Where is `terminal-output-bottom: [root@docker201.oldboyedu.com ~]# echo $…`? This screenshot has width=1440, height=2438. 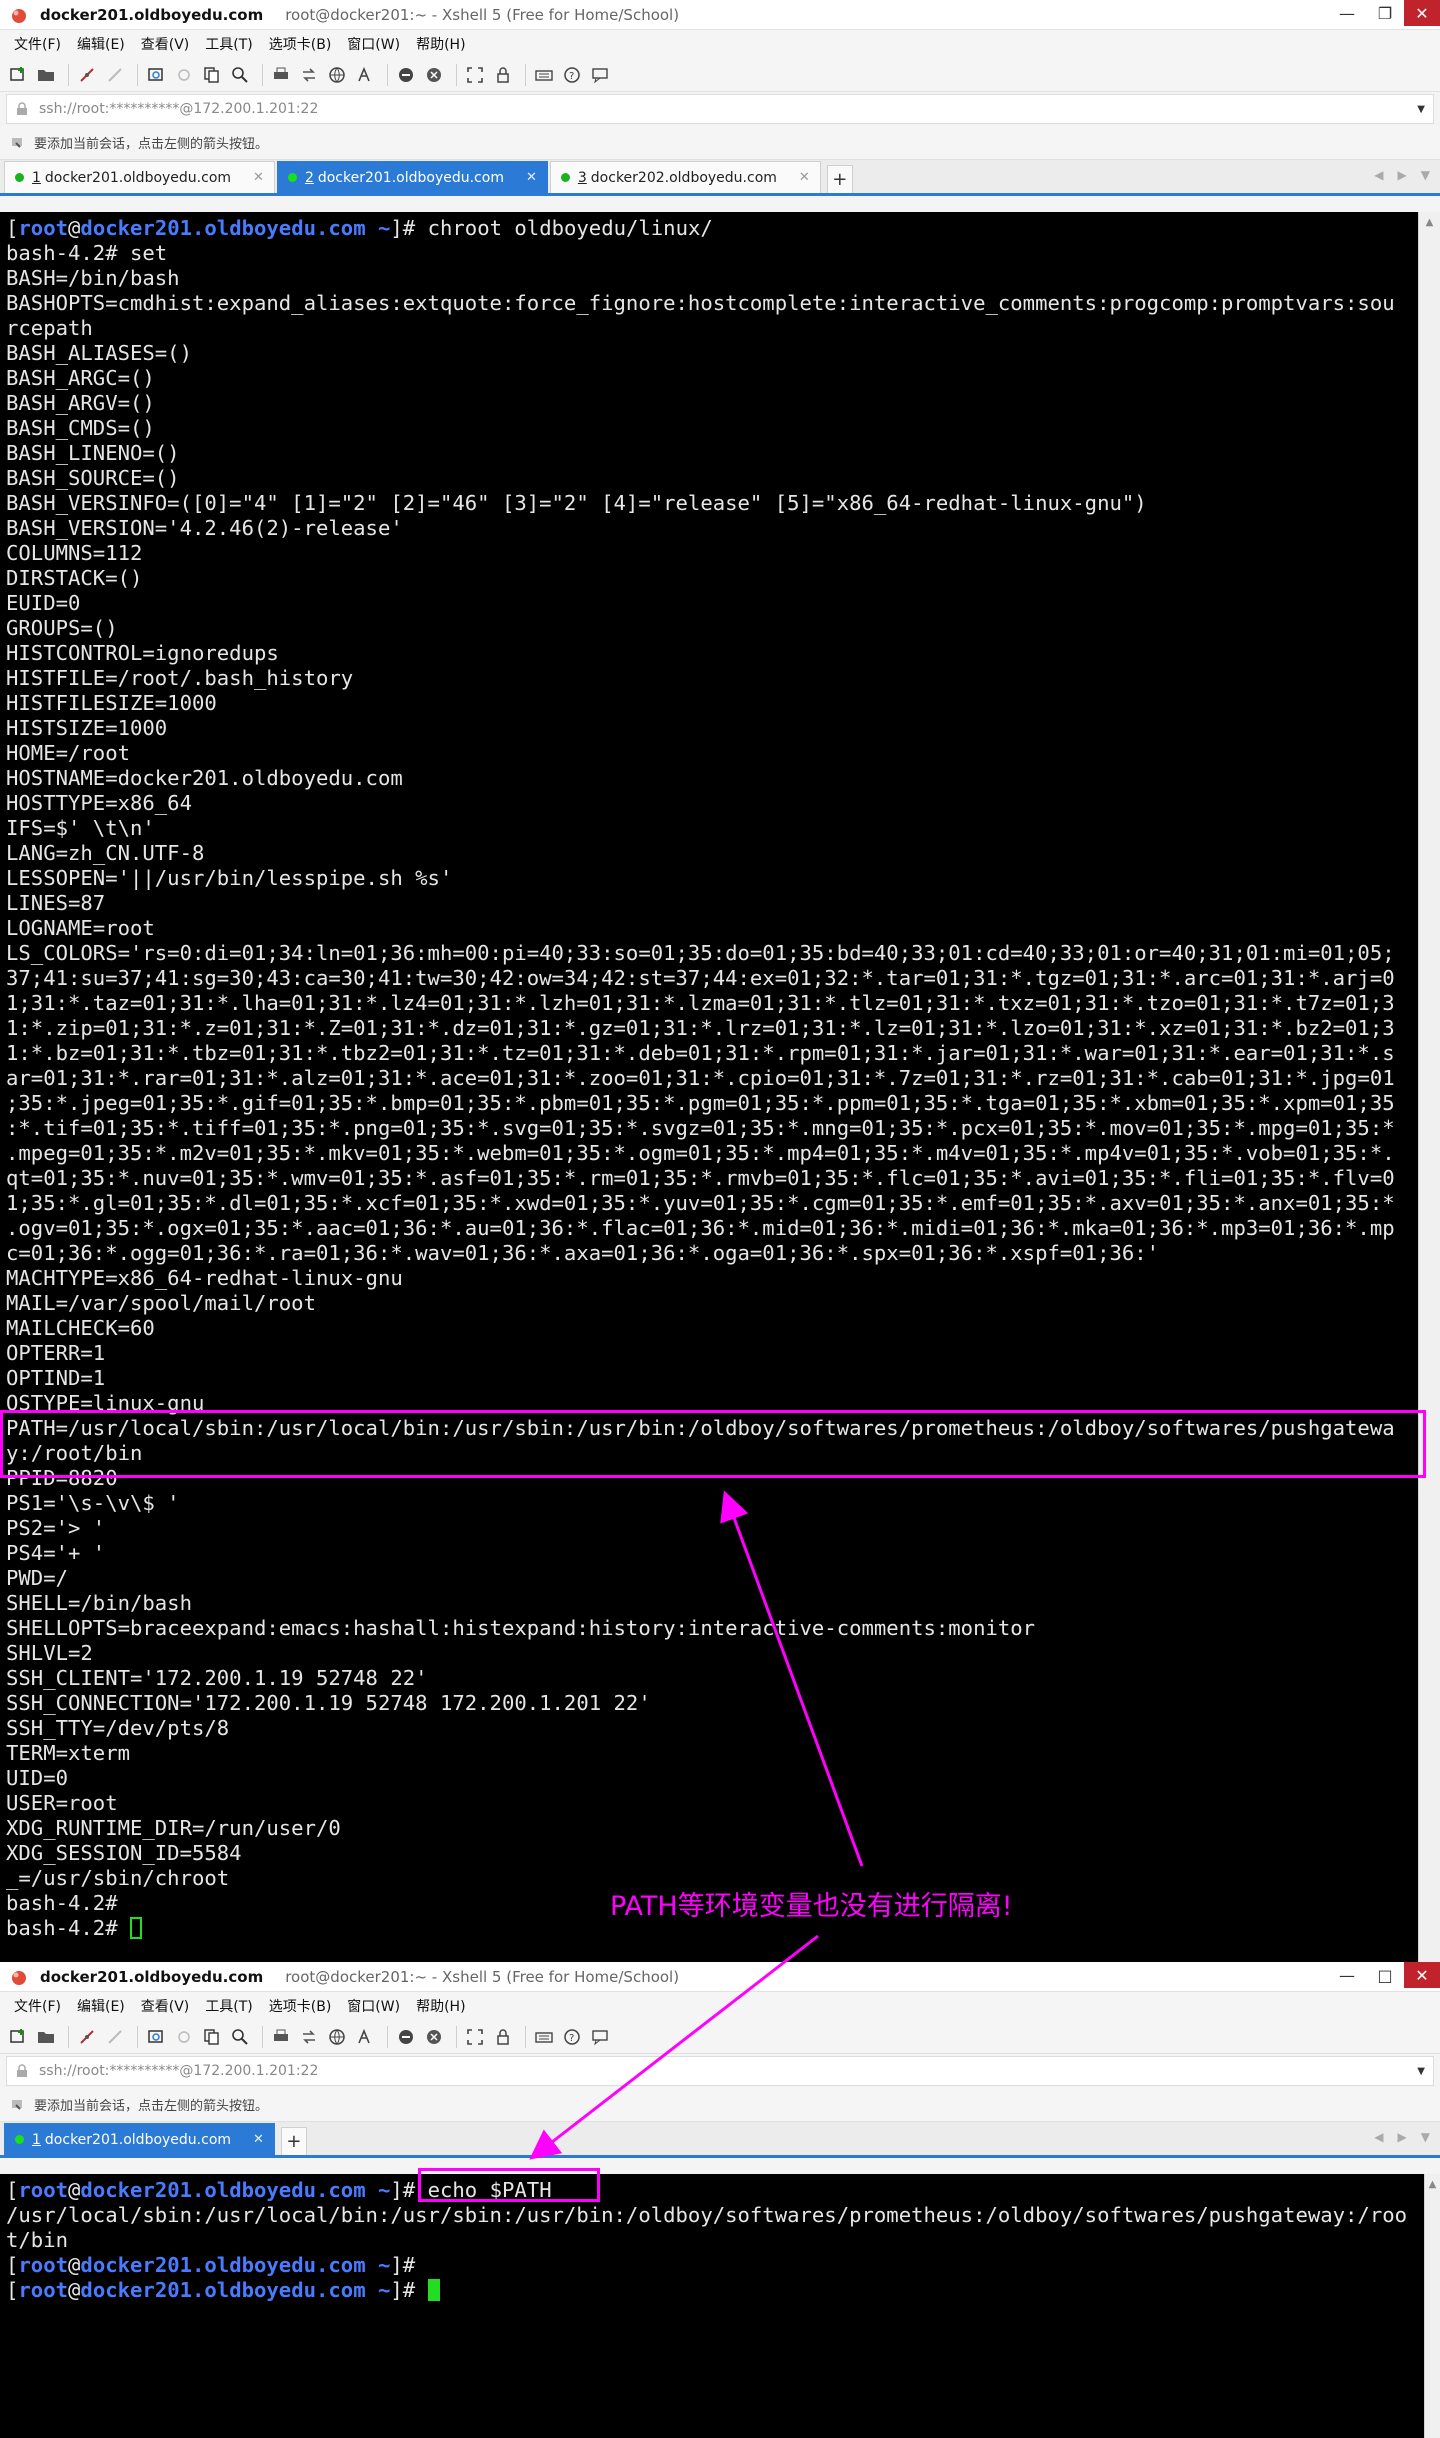
terminal-output-bottom: [root@docker201.oldboyedu.com ~]# echo $… is located at coordinates (712, 2306).